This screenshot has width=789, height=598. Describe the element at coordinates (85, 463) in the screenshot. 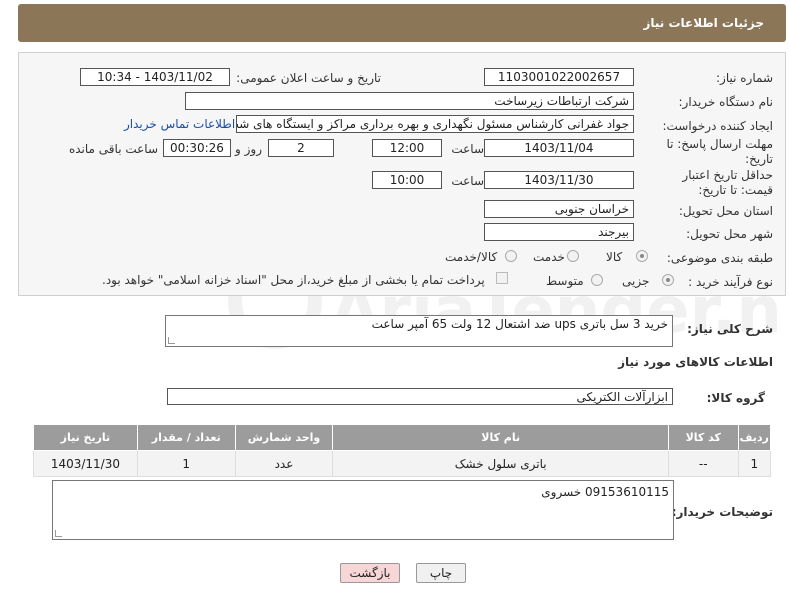

I see `cell-need-date: 1403/11/30` at that location.